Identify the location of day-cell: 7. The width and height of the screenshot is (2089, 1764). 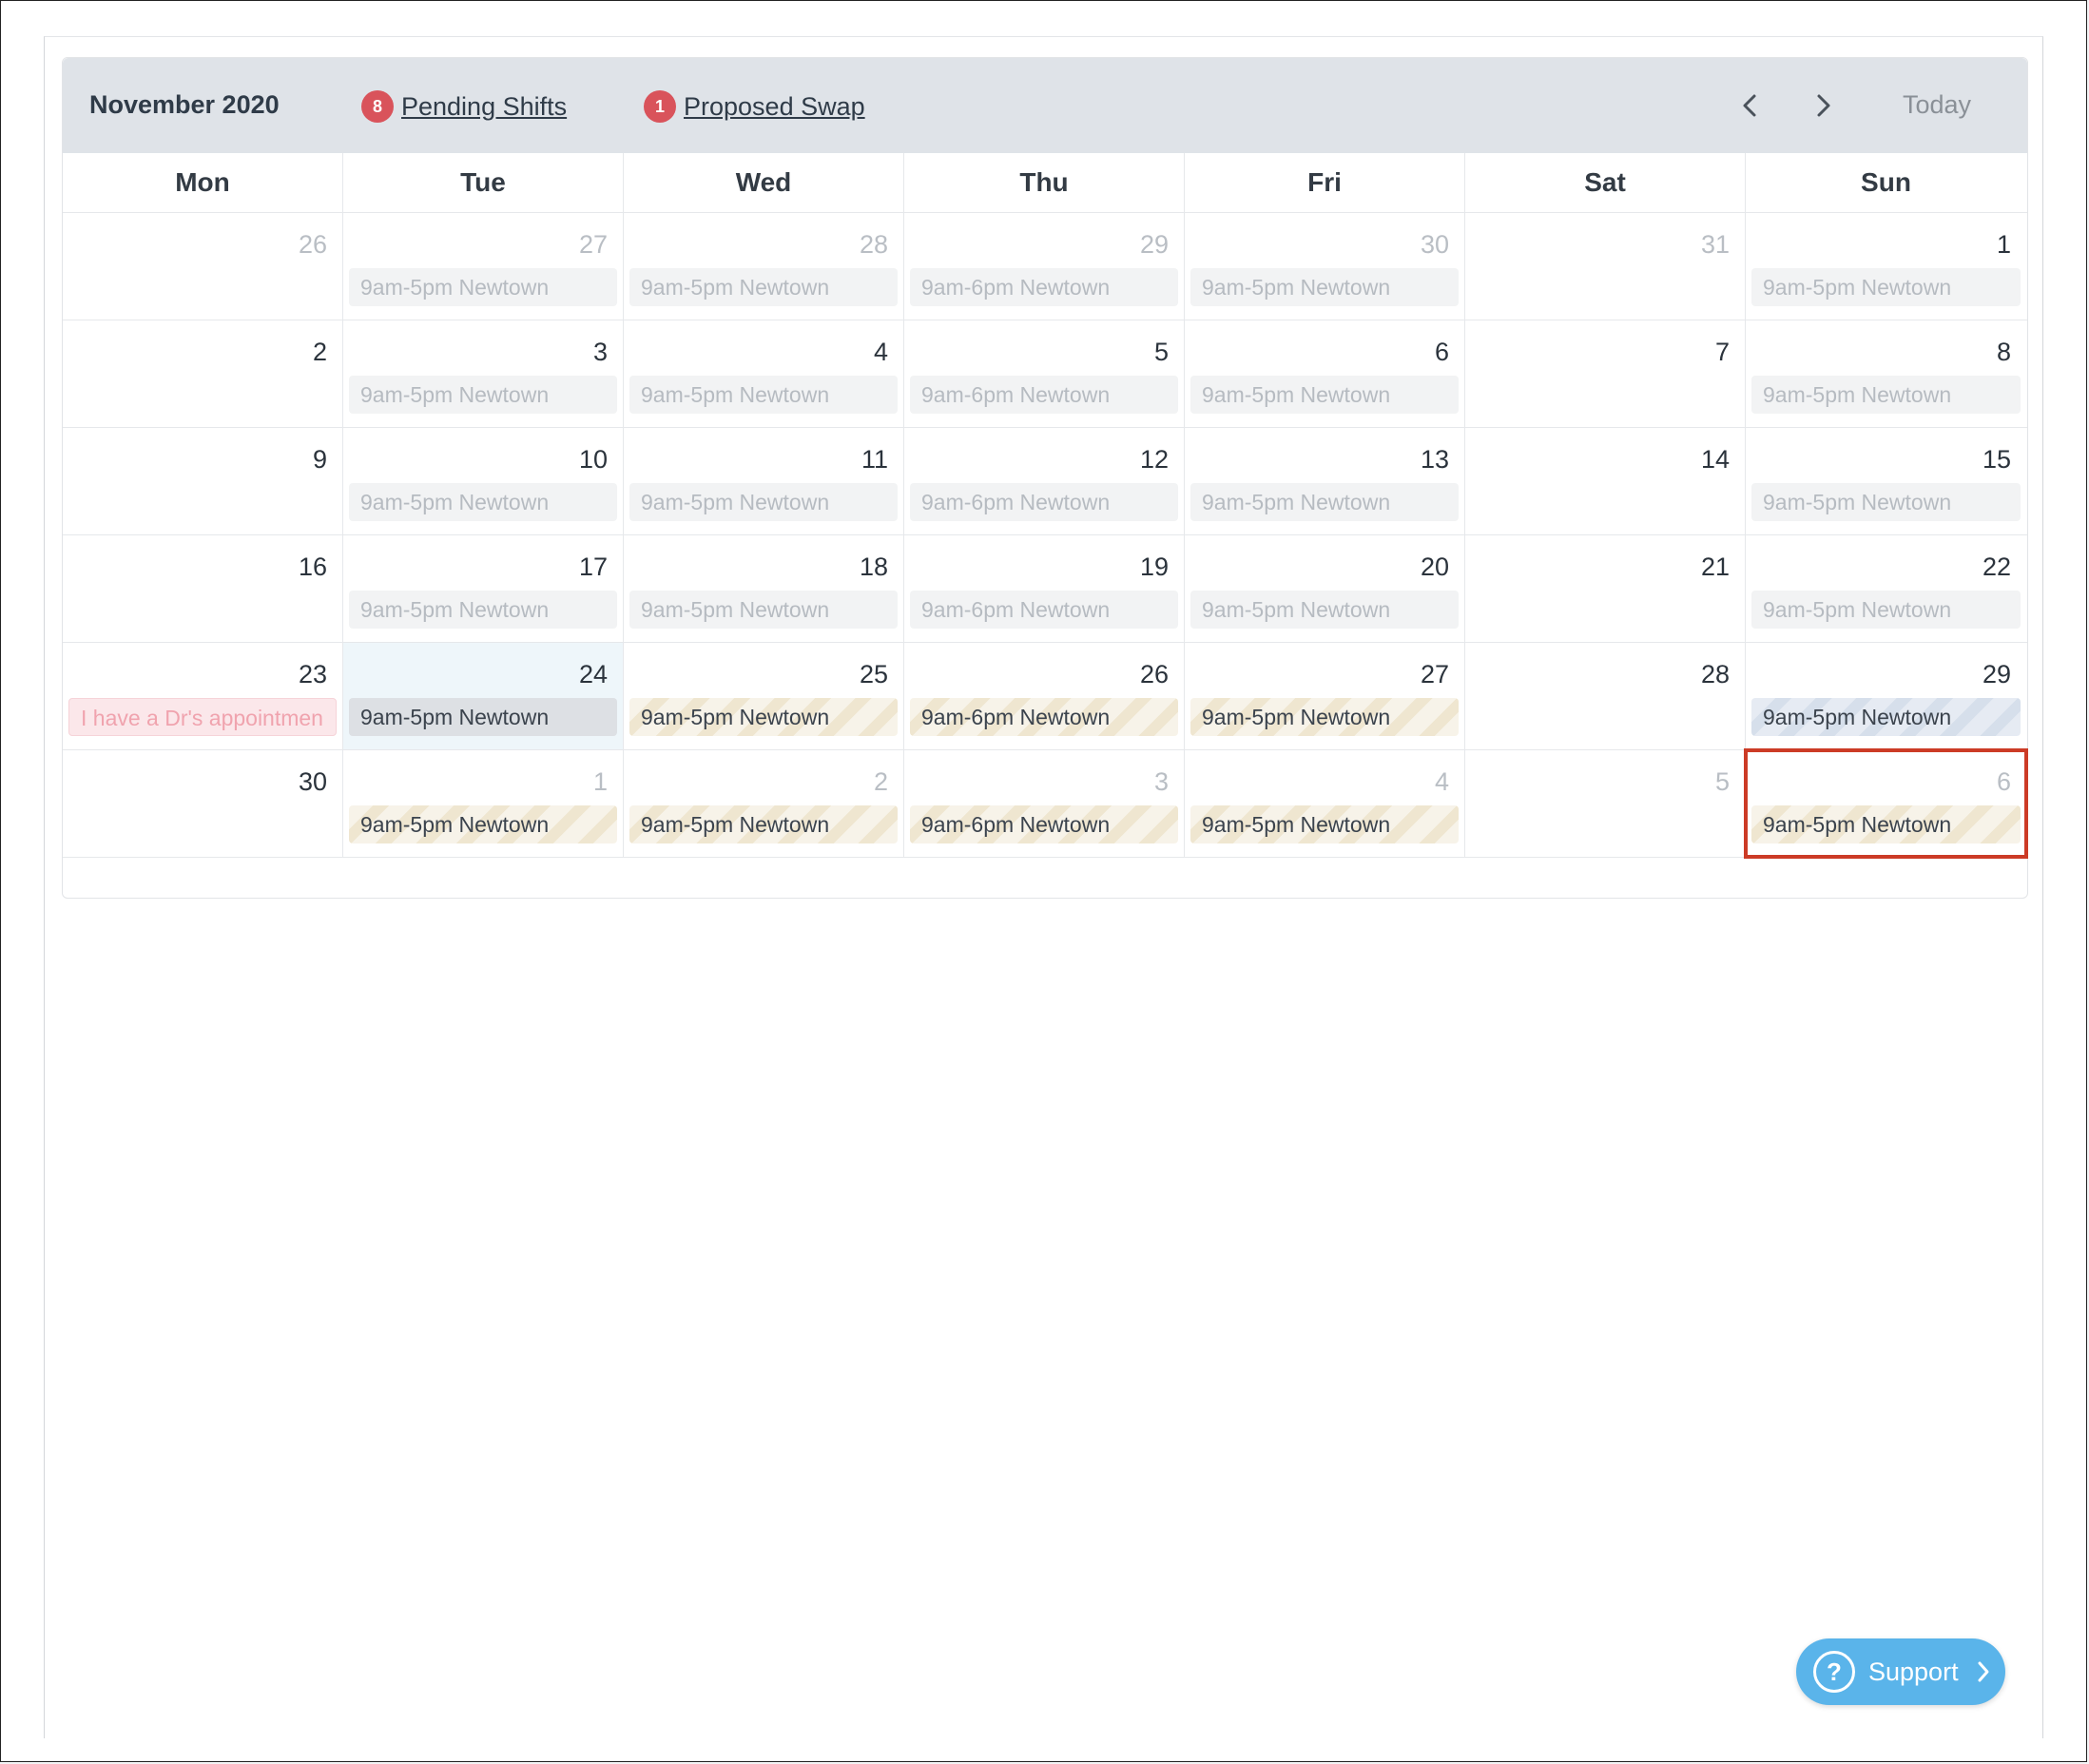
(1605, 373).